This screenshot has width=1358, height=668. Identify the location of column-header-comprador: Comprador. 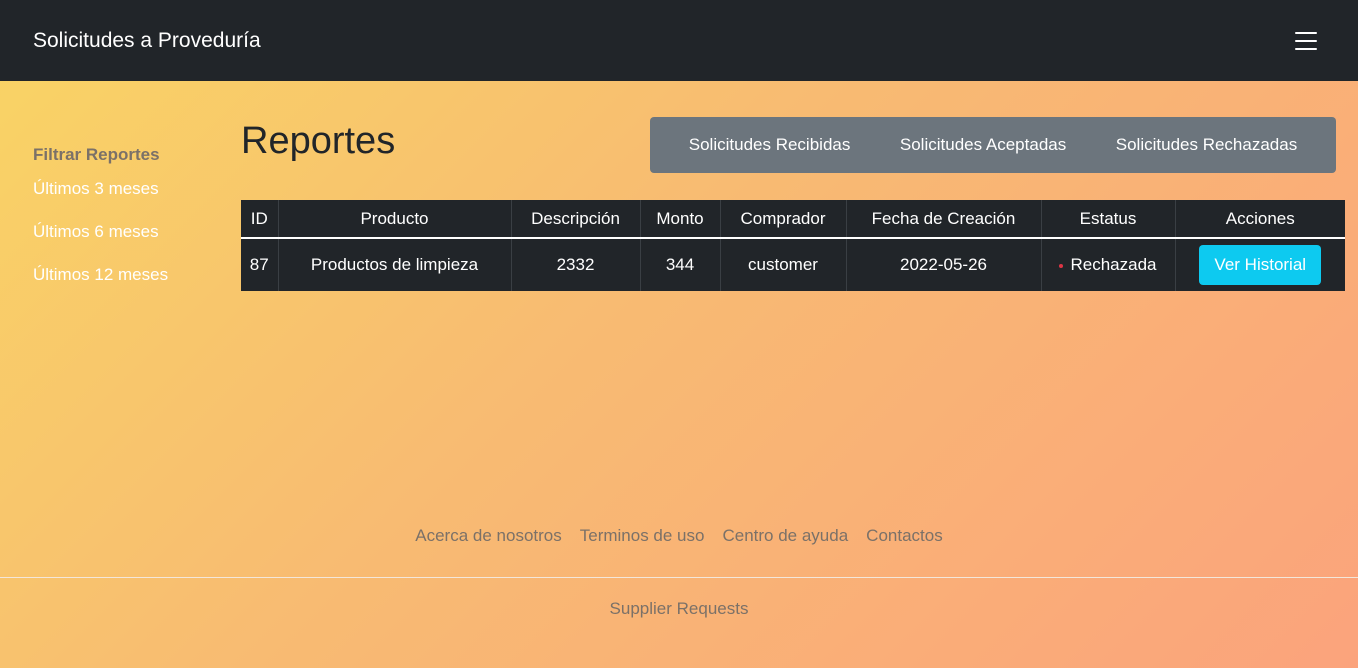
(783, 219).